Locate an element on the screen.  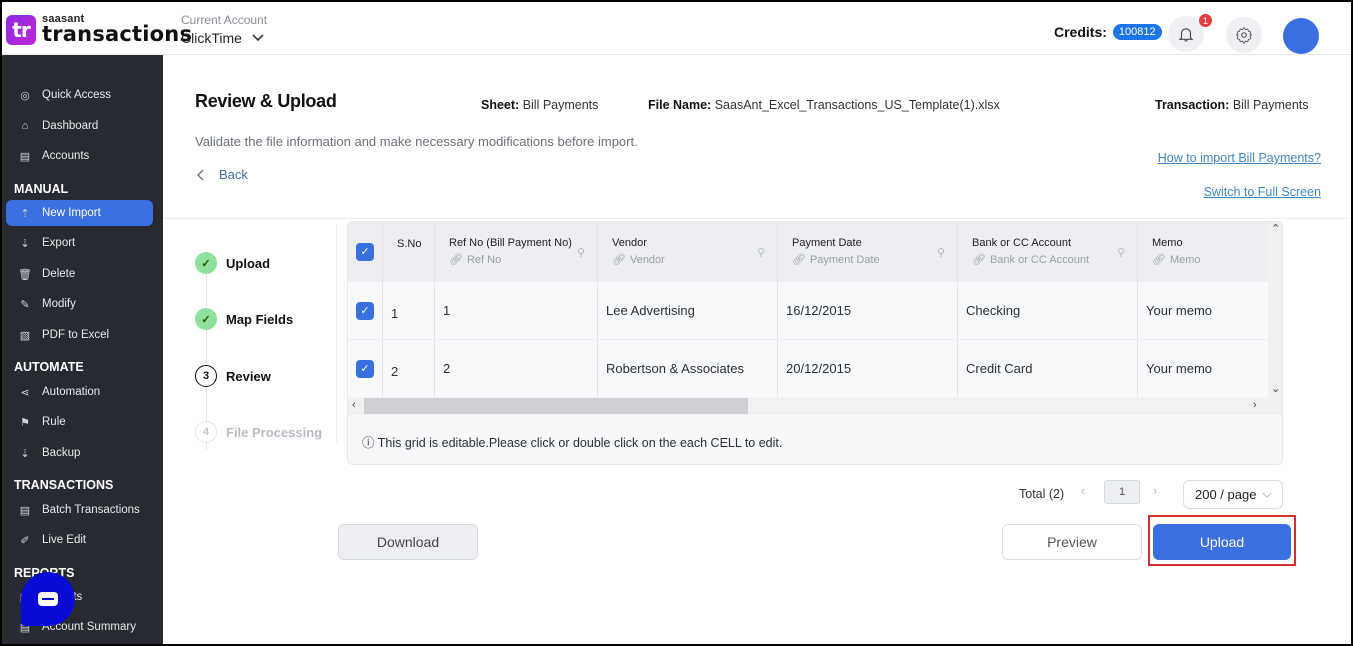
upload-button: Upload is located at coordinates (1222, 542).